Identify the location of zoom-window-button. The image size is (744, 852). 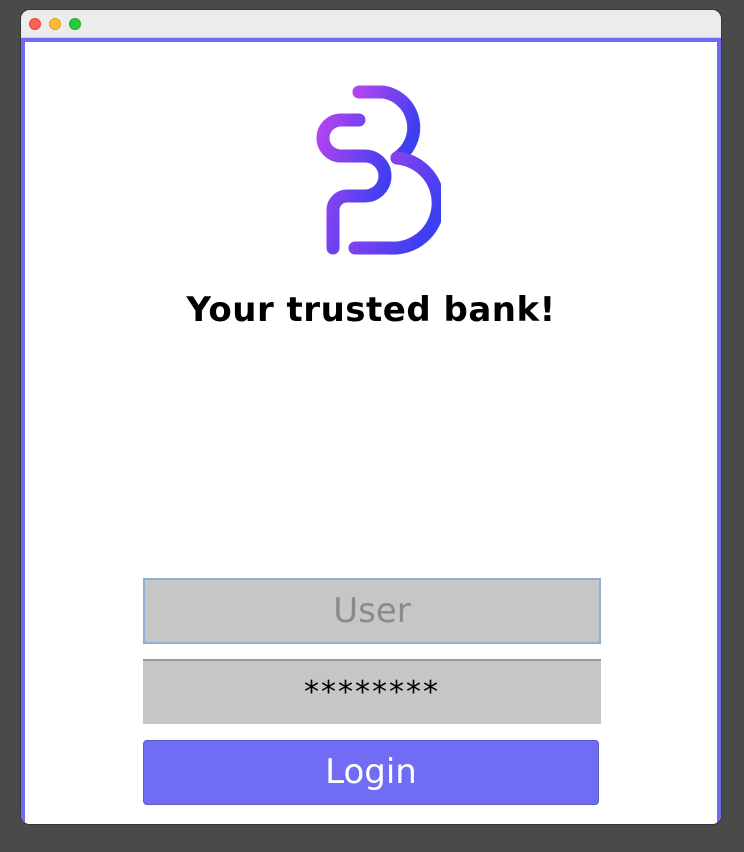
(75, 24).